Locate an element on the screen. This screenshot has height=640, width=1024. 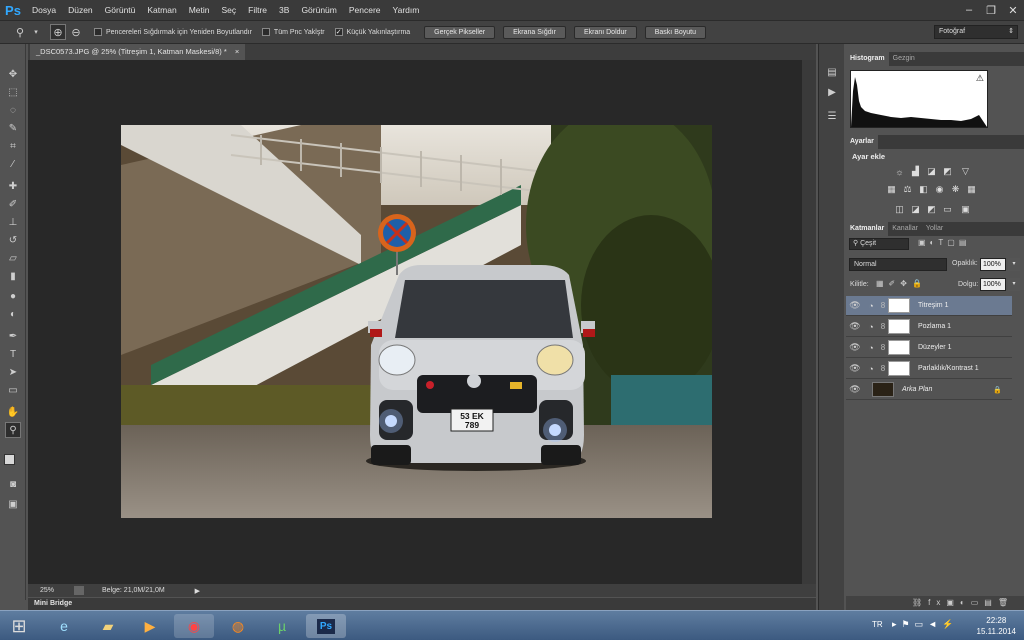
quick-mask-icon: ◙ is located at coordinates (13, 484).